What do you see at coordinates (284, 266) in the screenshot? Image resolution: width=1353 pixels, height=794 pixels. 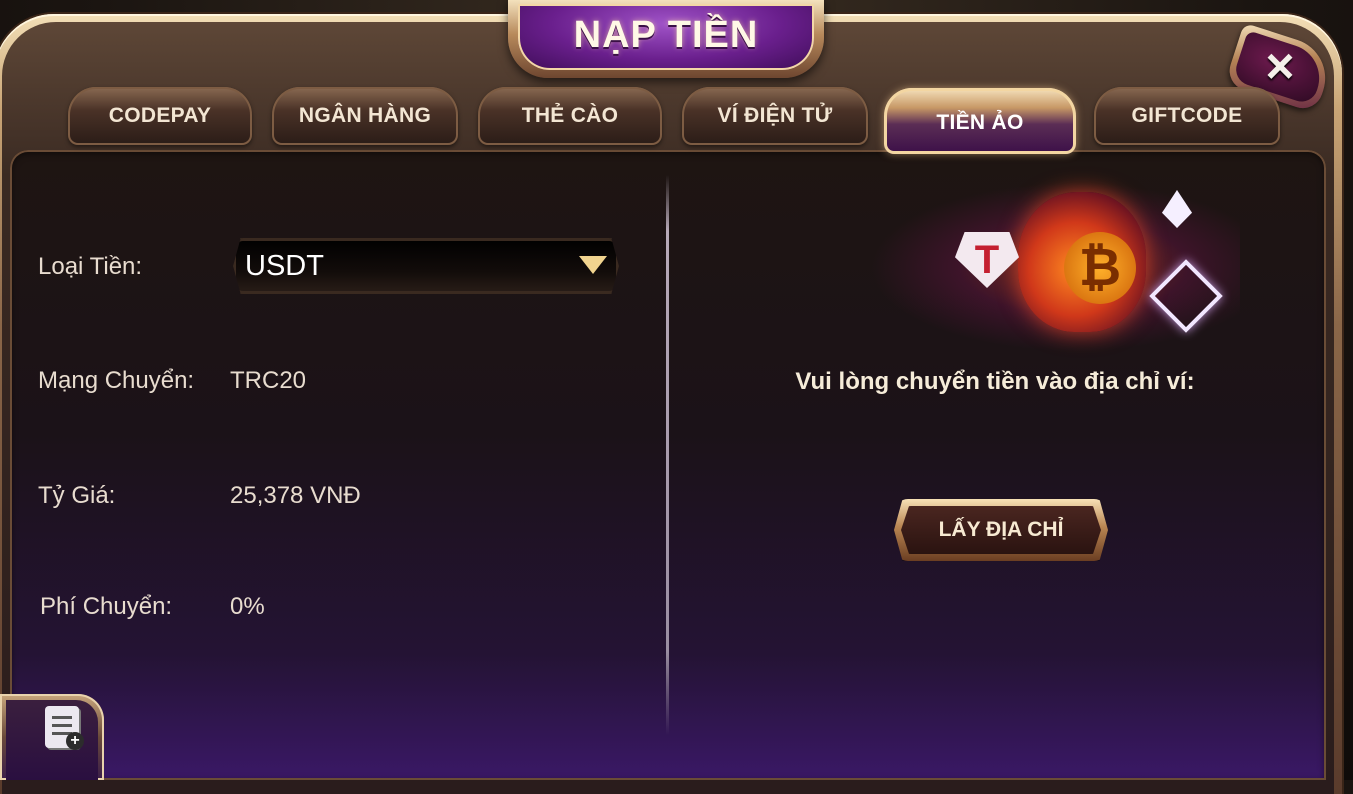 I see `currency-select-value: USDT` at bounding box center [284, 266].